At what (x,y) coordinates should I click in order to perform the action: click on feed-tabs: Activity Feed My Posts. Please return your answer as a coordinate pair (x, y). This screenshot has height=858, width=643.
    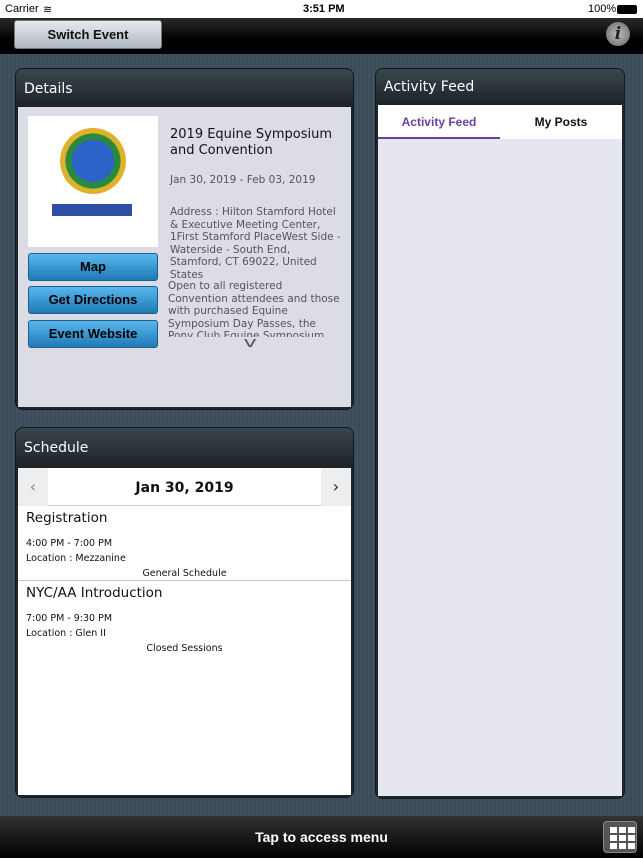
    Looking at the image, I should click on (500, 122).